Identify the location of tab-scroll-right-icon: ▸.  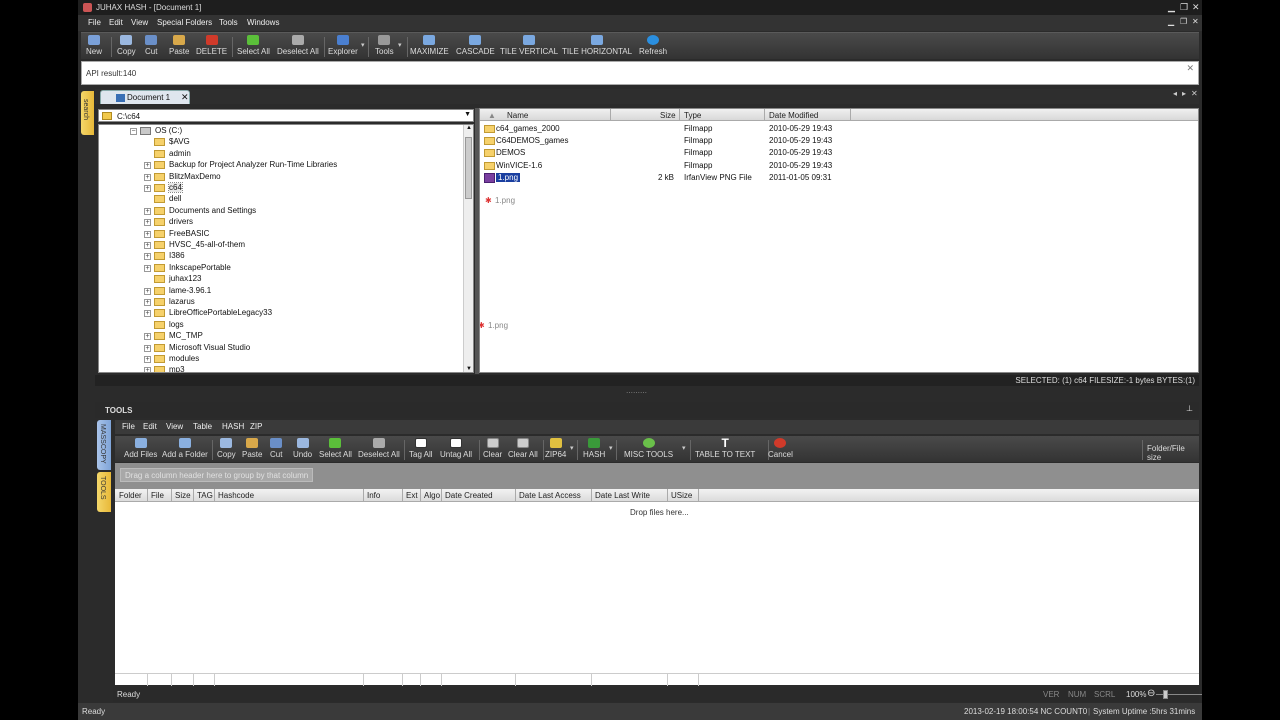
(1184, 93).